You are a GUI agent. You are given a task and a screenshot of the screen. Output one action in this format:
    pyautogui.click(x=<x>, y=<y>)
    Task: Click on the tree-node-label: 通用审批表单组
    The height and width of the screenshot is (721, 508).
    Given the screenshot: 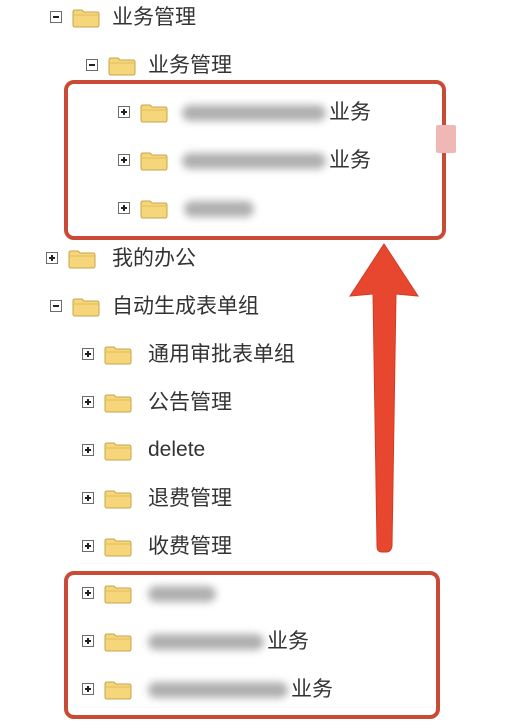 What is the action you would take?
    pyautogui.click(x=221, y=354)
    